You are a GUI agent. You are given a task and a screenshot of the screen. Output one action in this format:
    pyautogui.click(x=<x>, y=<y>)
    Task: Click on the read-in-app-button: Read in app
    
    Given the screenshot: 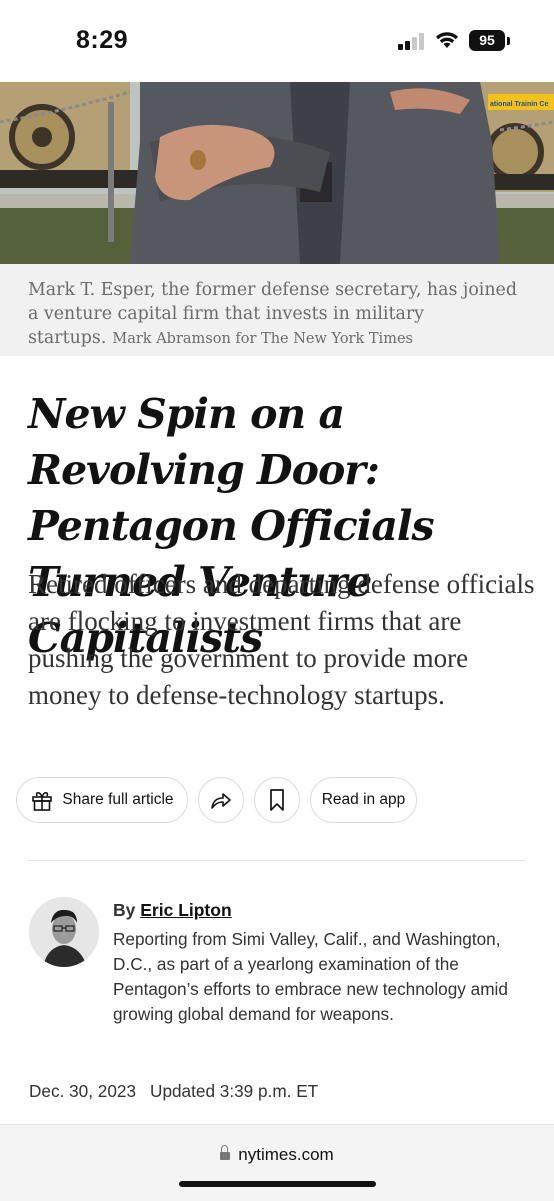 What is the action you would take?
    pyautogui.click(x=363, y=800)
    